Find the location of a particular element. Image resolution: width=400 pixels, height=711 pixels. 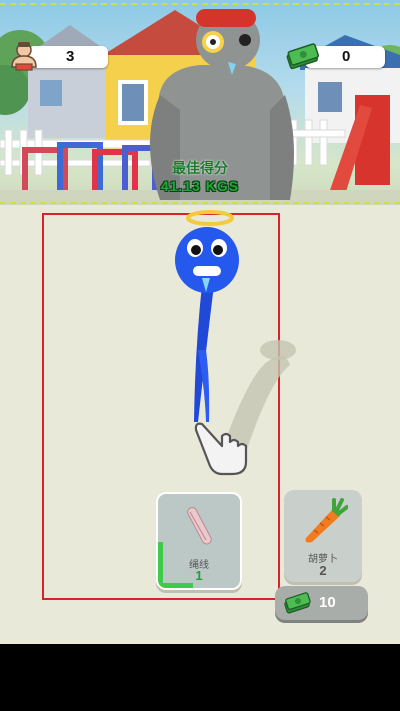

top-boundary-line is located at coordinates (200, 4).